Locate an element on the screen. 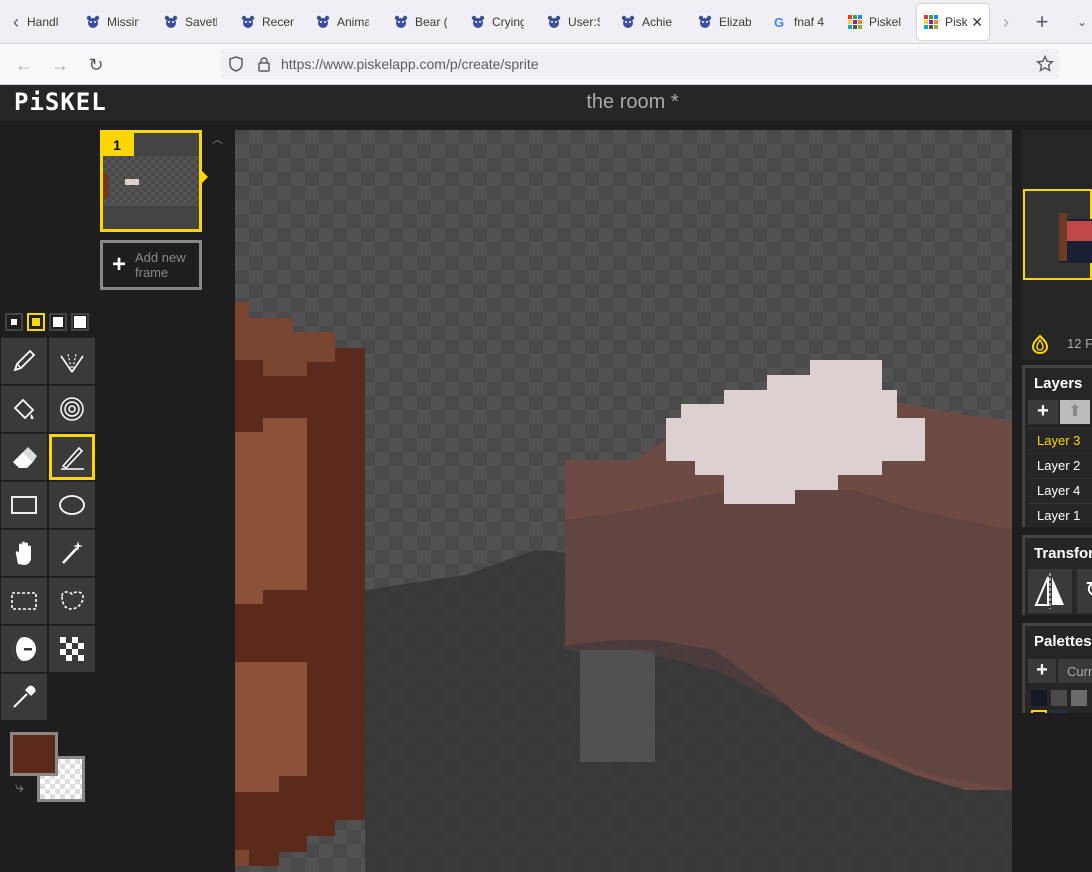 The image size is (1092, 872). browser-tab: Elizab is located at coordinates (732, 22).